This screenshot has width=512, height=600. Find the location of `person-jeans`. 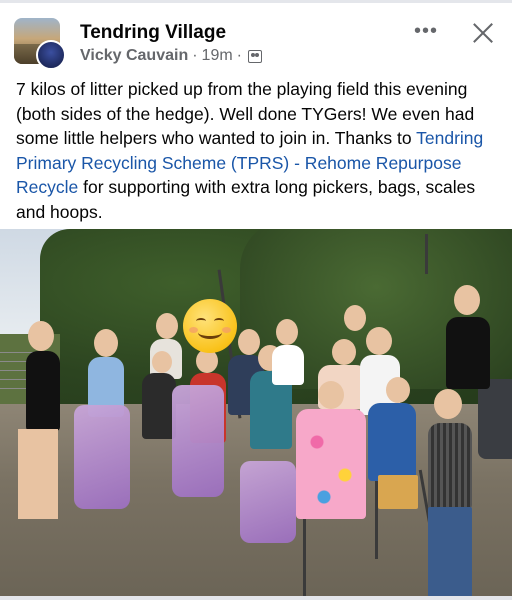

person-jeans is located at coordinates (450, 552).